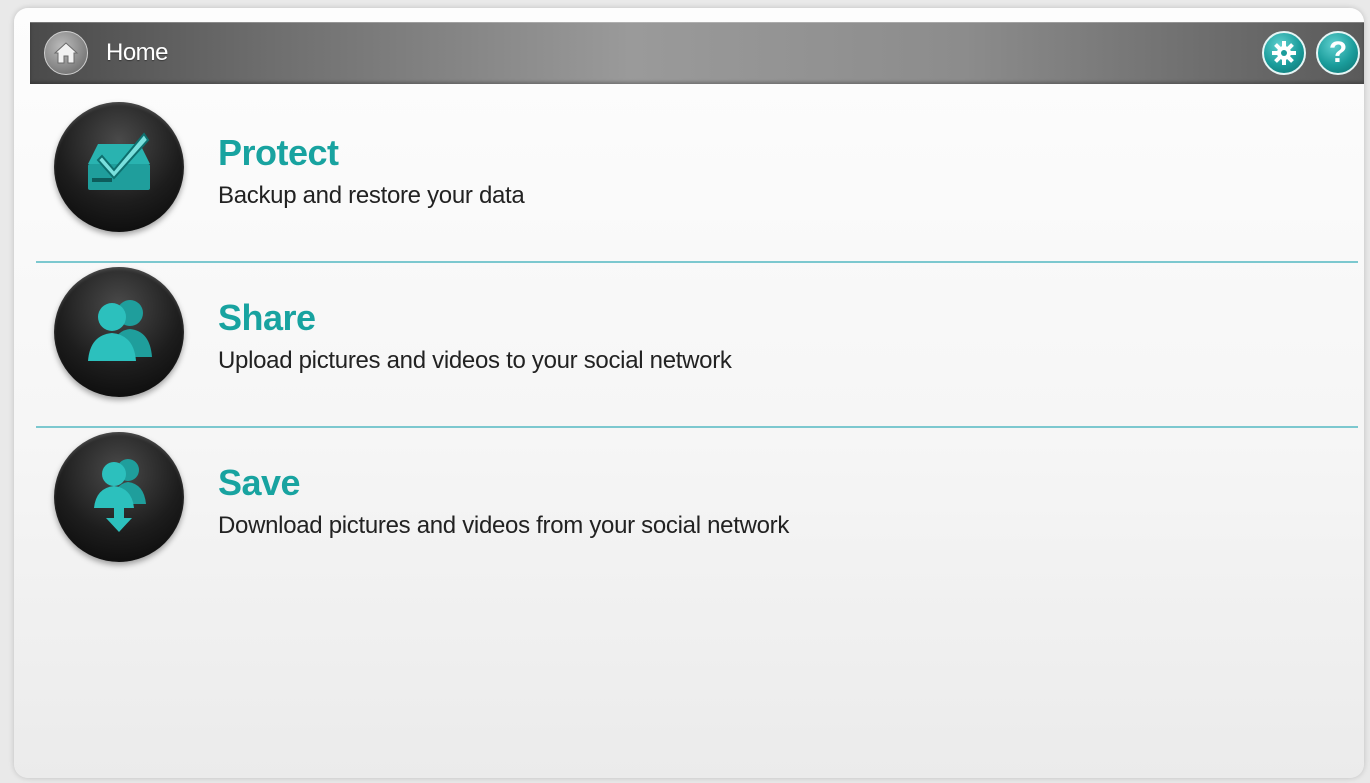 The height and width of the screenshot is (783, 1370). Describe the element at coordinates (371, 195) in the screenshot. I see `menu-item-description: Backup and restore your data` at that location.